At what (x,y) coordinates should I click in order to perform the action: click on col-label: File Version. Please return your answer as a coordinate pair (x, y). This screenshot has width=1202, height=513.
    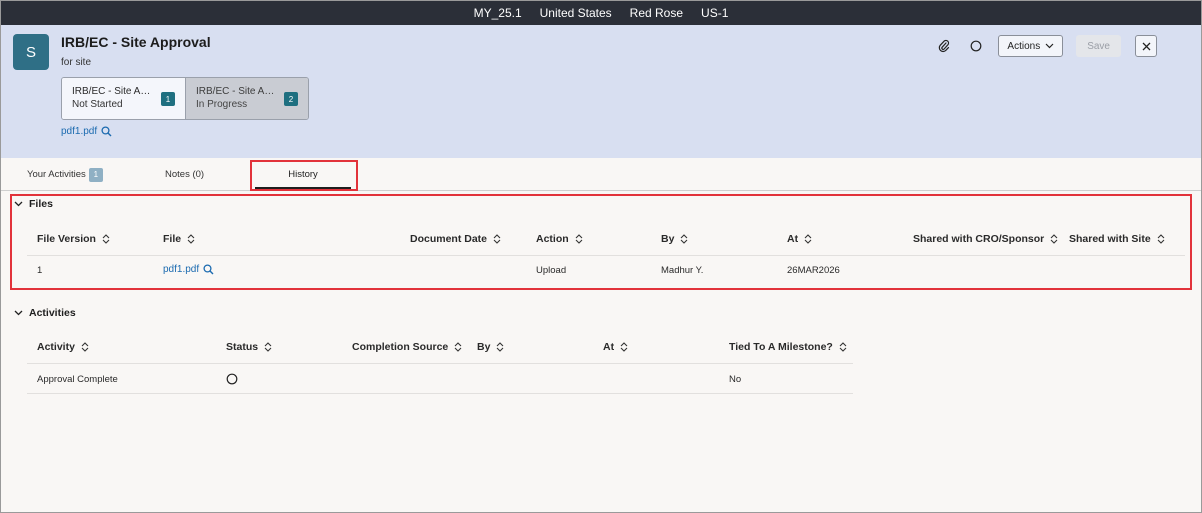
    Looking at the image, I should click on (66, 239).